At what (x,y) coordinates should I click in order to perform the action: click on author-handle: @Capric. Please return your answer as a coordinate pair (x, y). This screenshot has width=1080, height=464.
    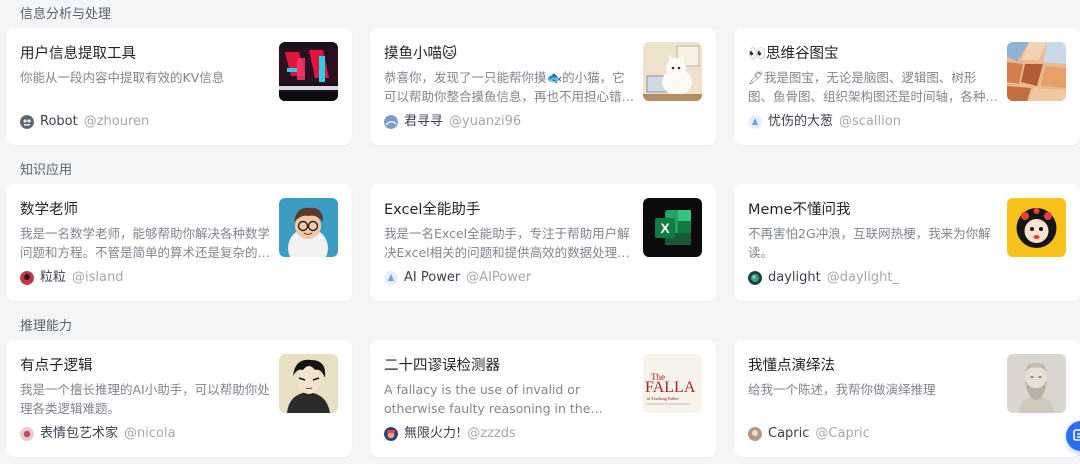
    Looking at the image, I should click on (842, 433).